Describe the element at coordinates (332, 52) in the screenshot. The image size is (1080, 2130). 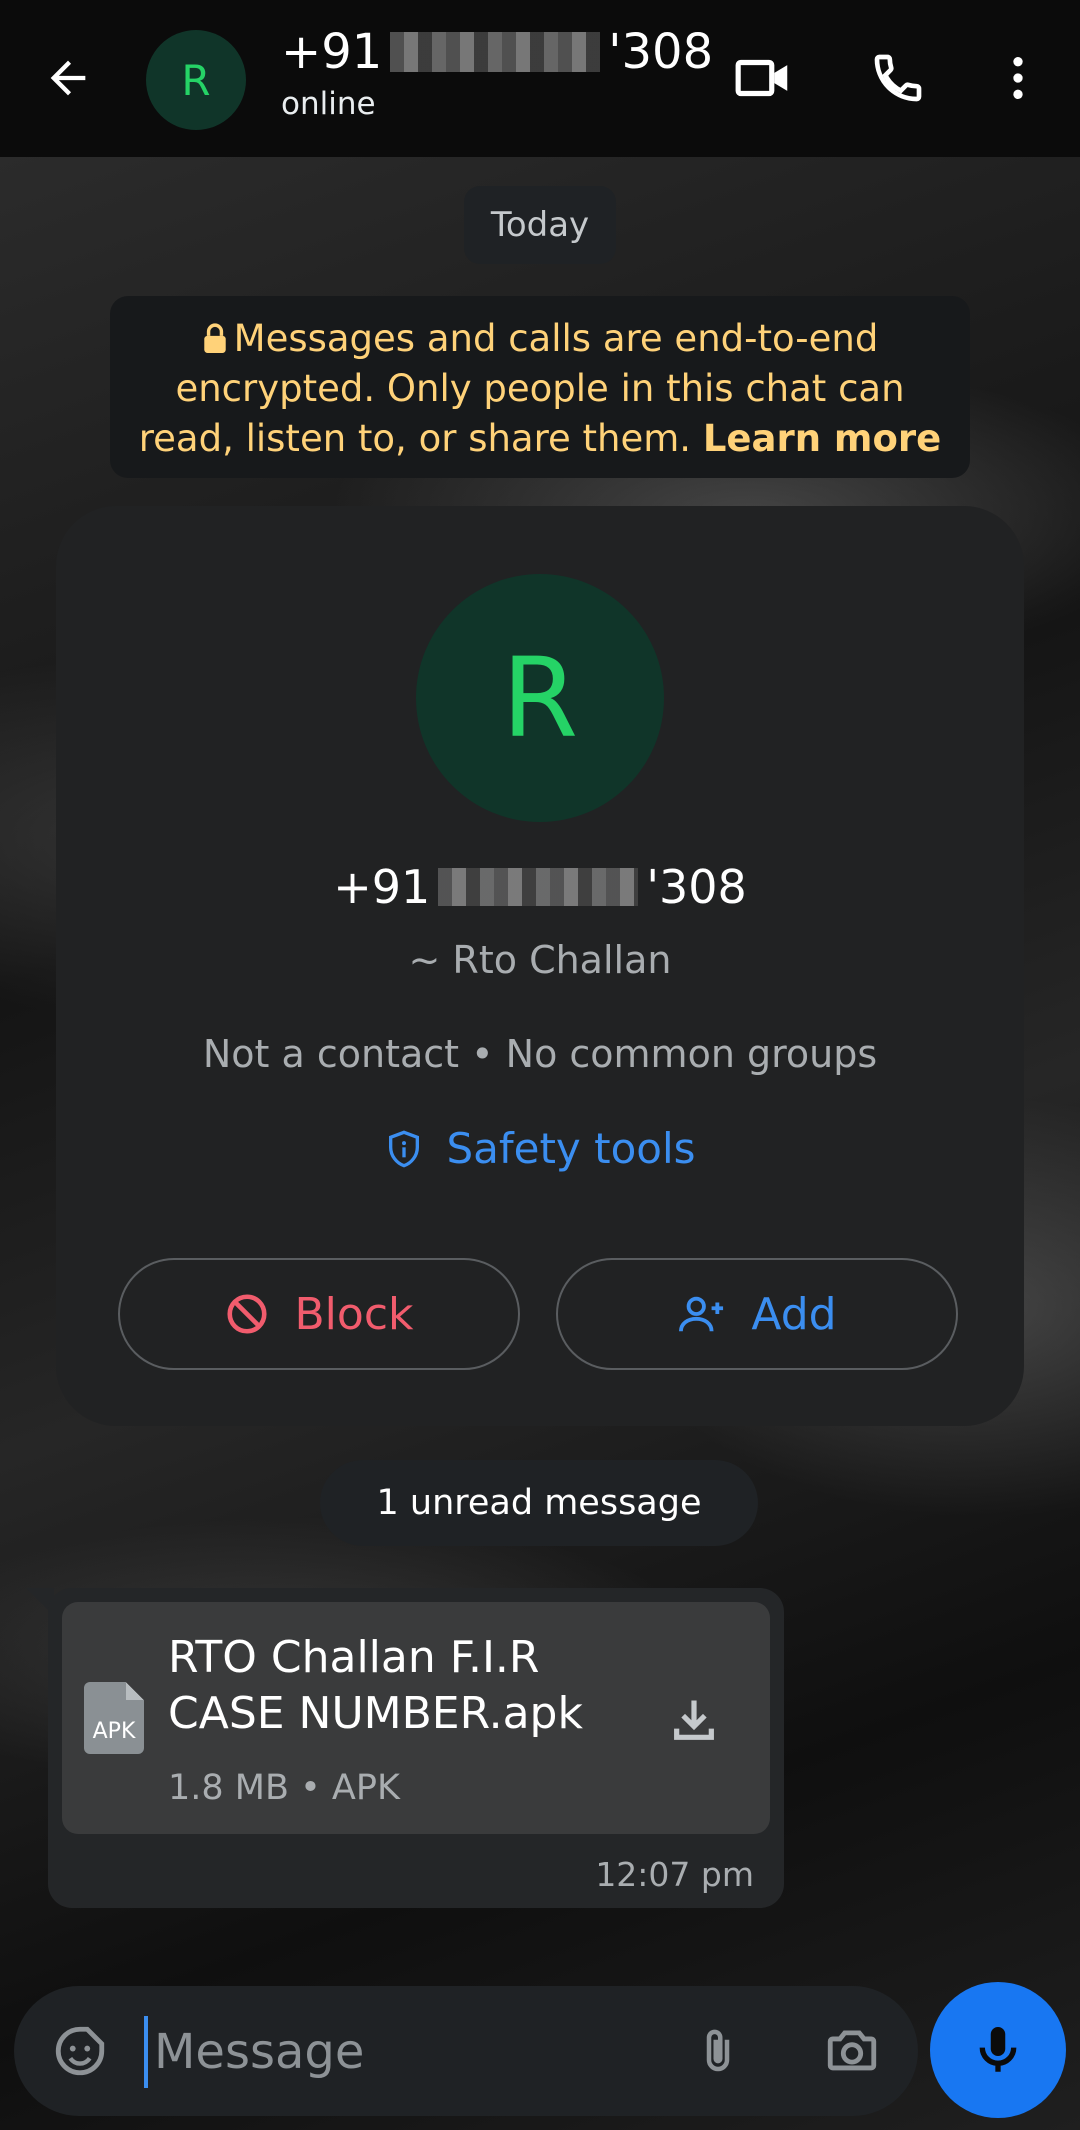
I see `phone-prefix: +91` at that location.